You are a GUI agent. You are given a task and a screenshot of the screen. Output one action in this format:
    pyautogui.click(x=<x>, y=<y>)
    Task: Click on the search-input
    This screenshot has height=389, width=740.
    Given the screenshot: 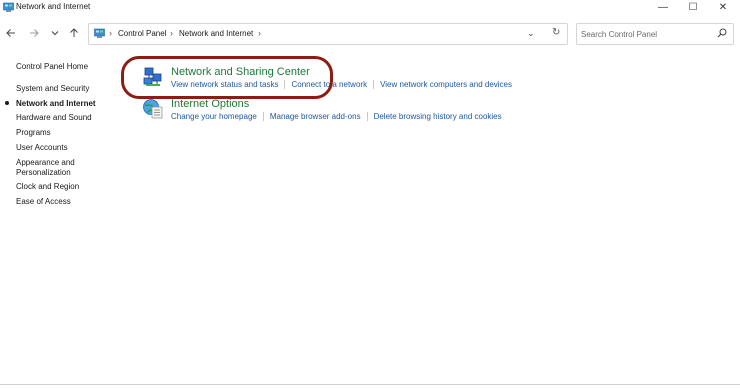 What is the action you would take?
    pyautogui.click(x=646, y=34)
    